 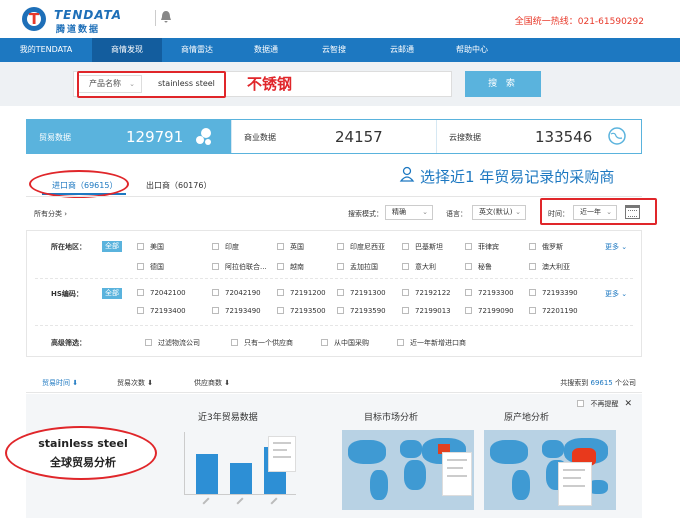 What do you see at coordinates (601, 383) in the screenshot?
I see `result-count-number: 69615` at bounding box center [601, 383].